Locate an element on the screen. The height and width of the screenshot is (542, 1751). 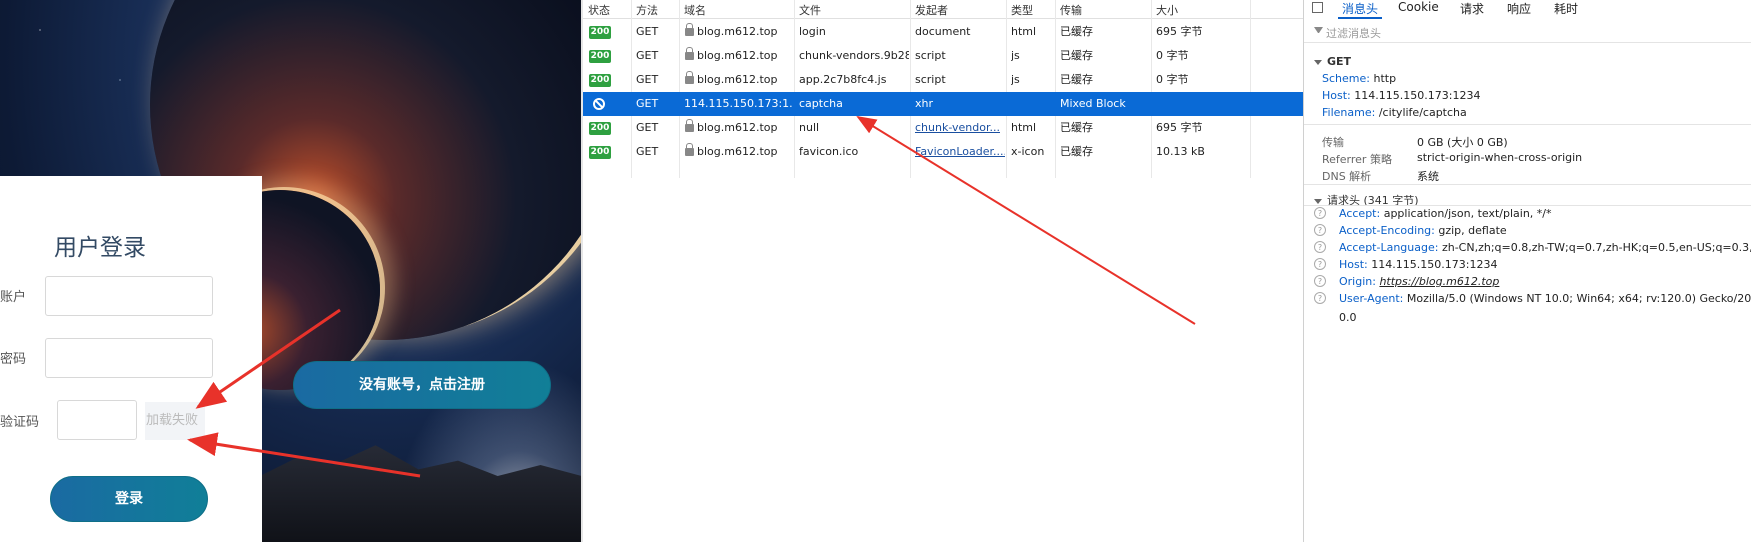
cell-type: x-icon is located at coordinates (1028, 151).